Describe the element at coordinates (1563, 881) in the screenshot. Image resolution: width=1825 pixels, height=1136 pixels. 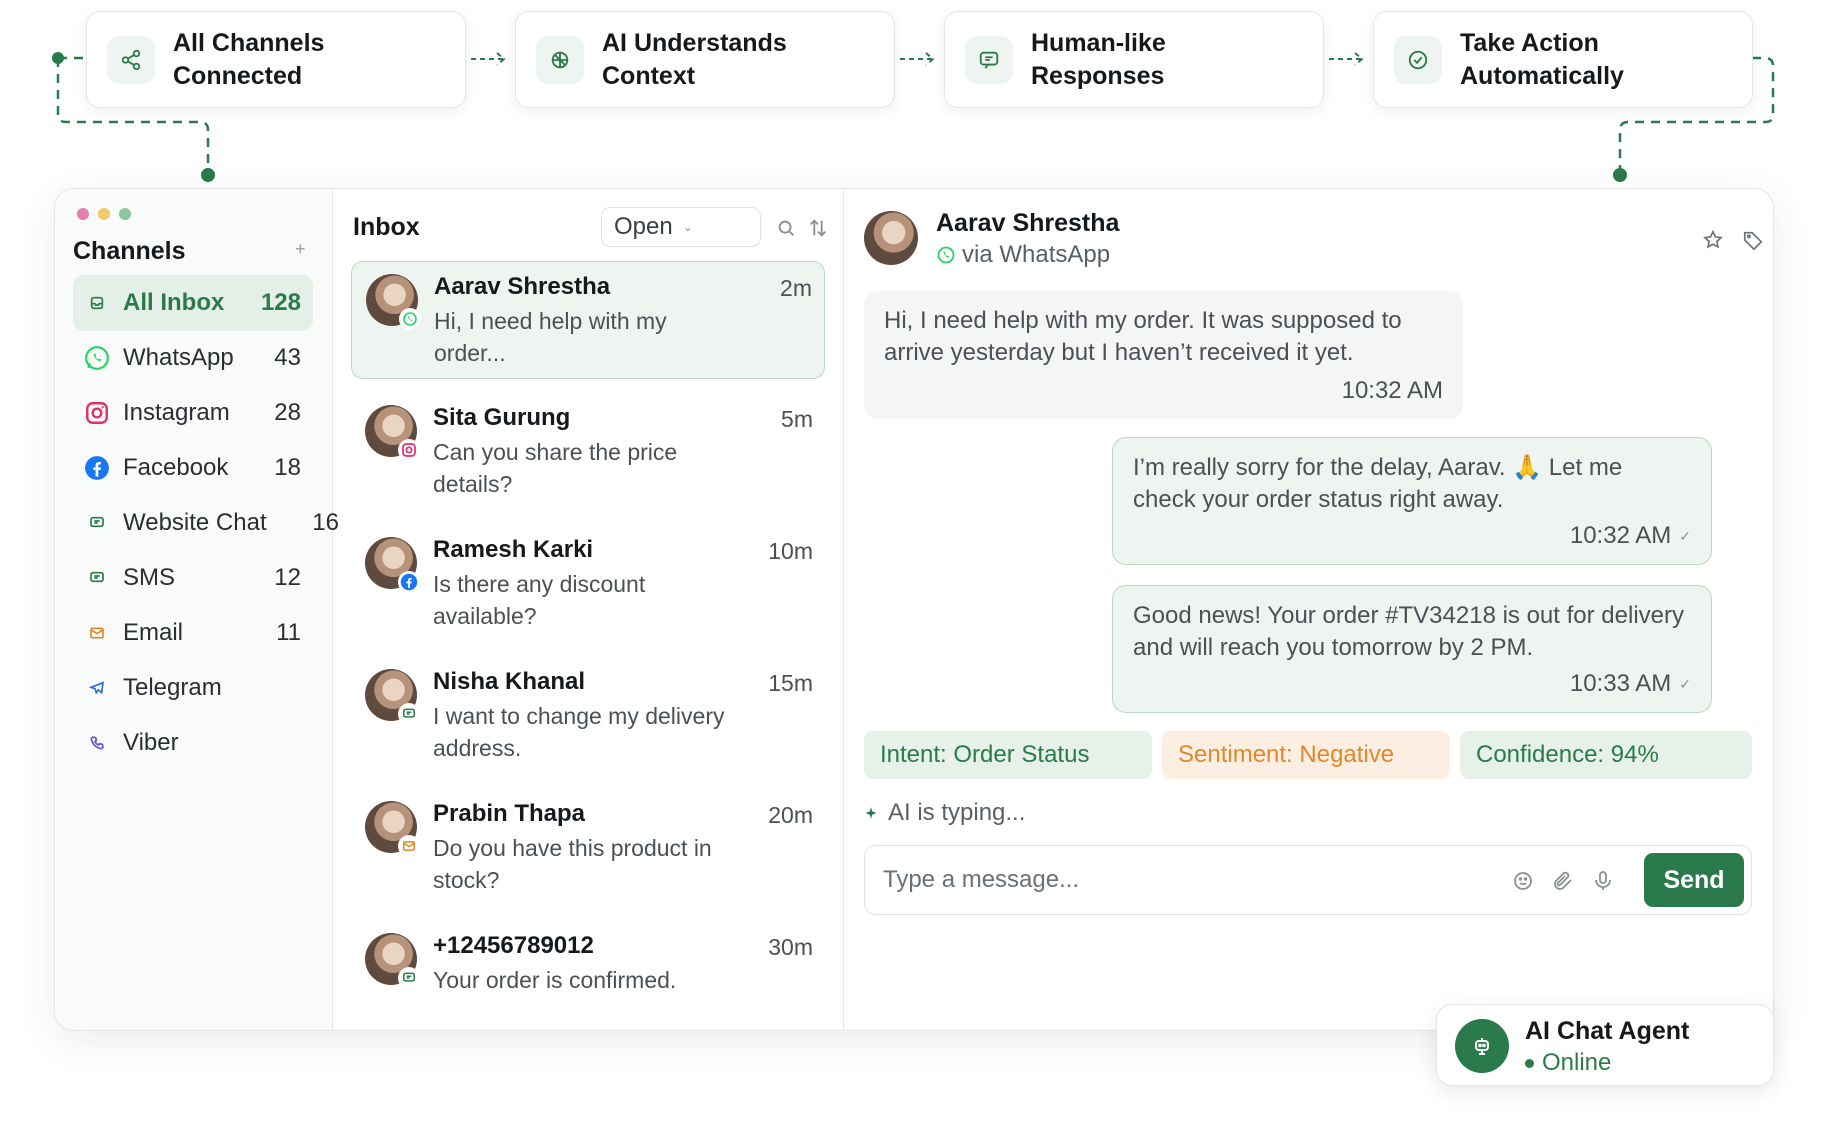
I see `attachment-icon` at that location.